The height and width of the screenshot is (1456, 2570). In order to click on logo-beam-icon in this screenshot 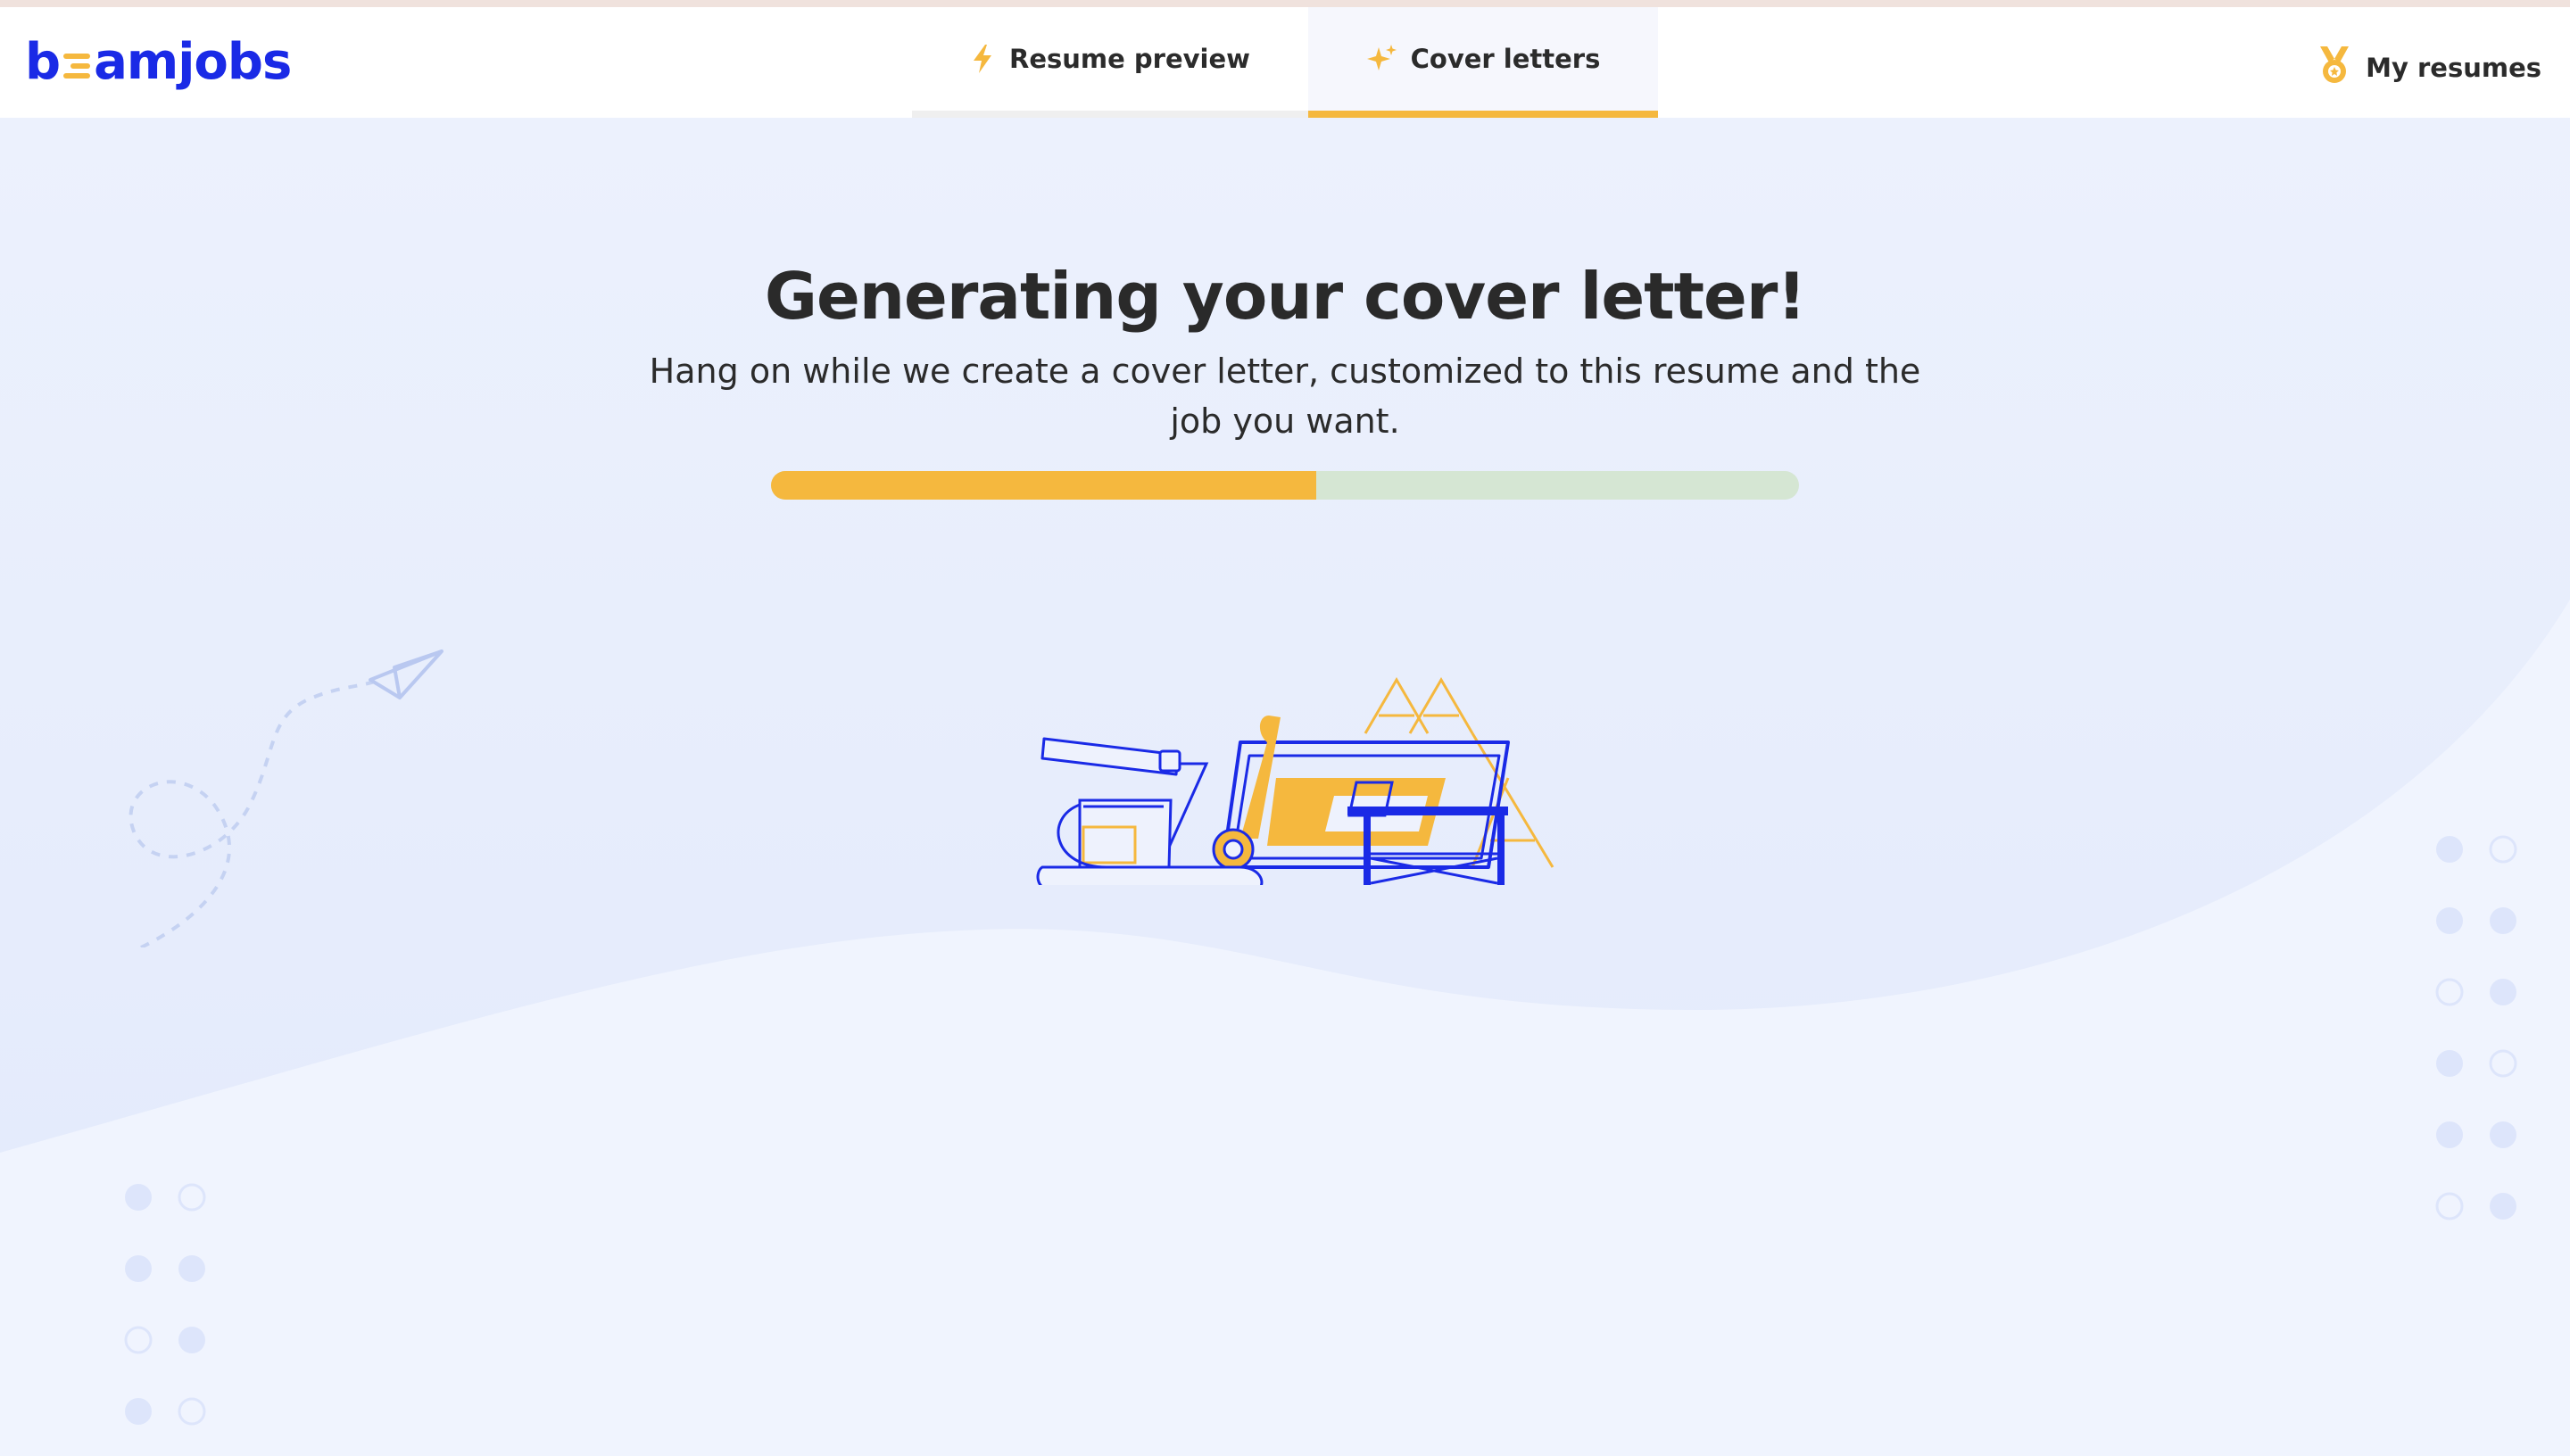, I will do `click(77, 66)`.